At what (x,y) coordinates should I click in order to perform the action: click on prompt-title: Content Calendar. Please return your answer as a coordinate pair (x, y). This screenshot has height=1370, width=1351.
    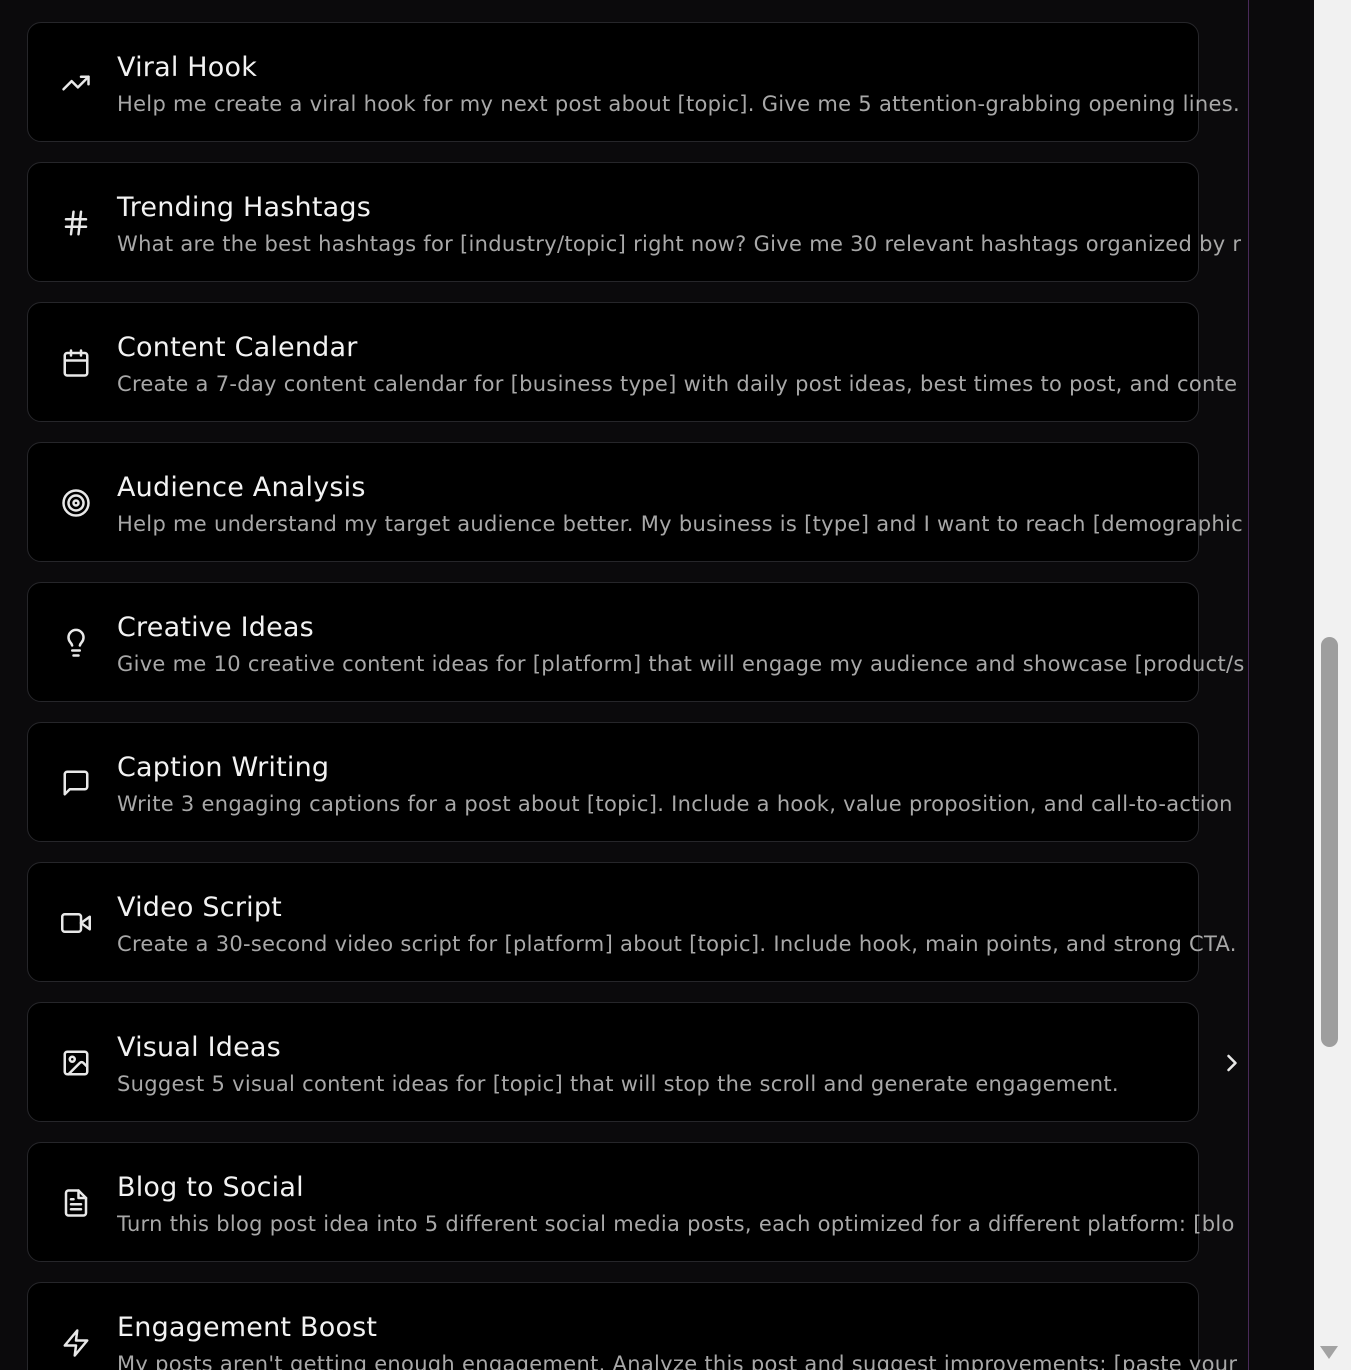
    Looking at the image, I should click on (237, 347).